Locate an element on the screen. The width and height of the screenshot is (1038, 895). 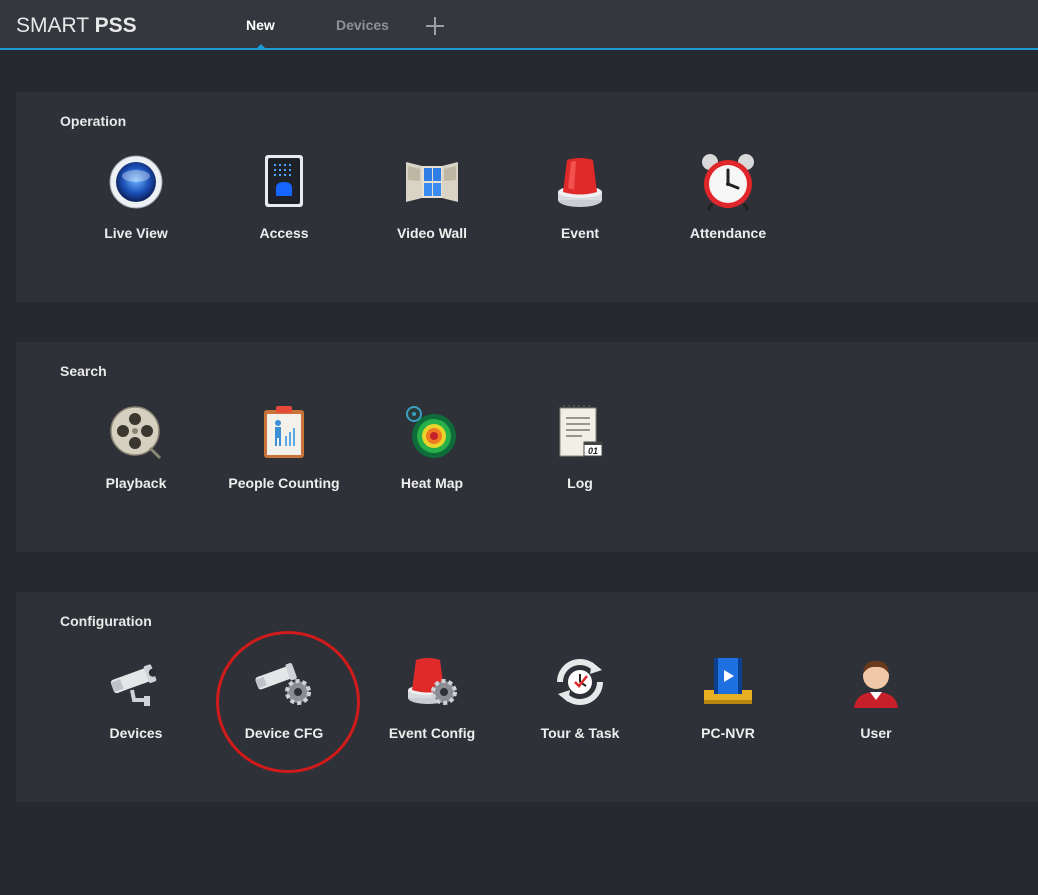
tile-heat-map: Heat Map is located at coordinates (432, 452).